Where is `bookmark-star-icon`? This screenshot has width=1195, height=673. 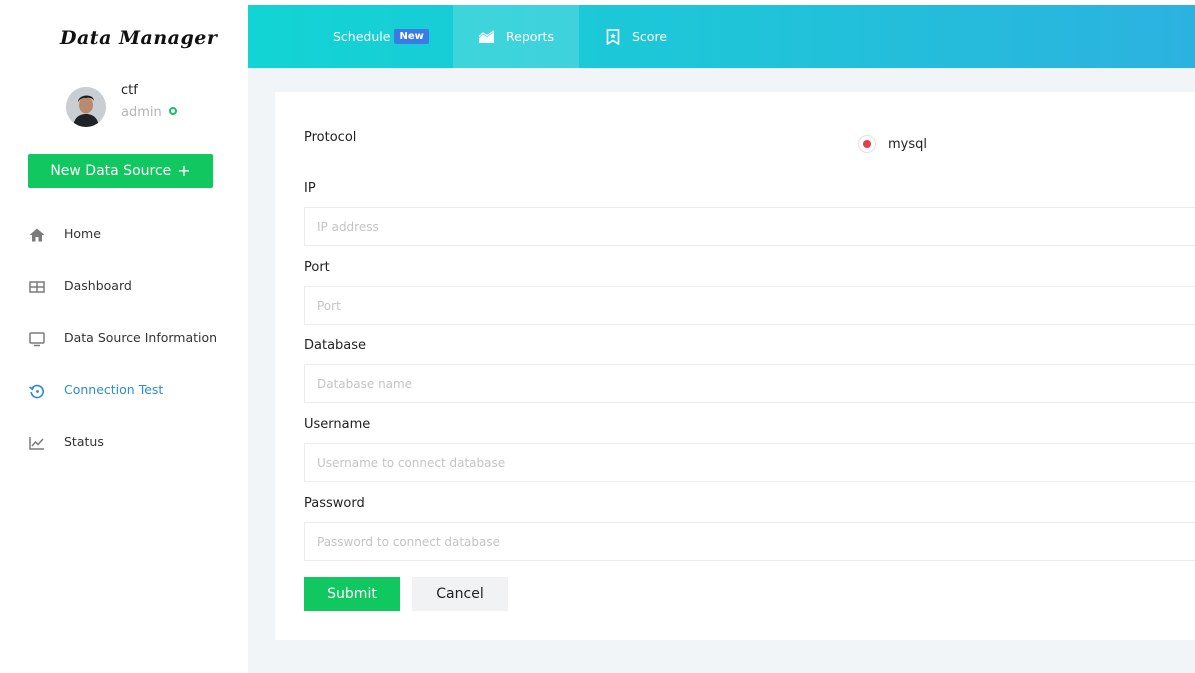 bookmark-star-icon is located at coordinates (613, 36).